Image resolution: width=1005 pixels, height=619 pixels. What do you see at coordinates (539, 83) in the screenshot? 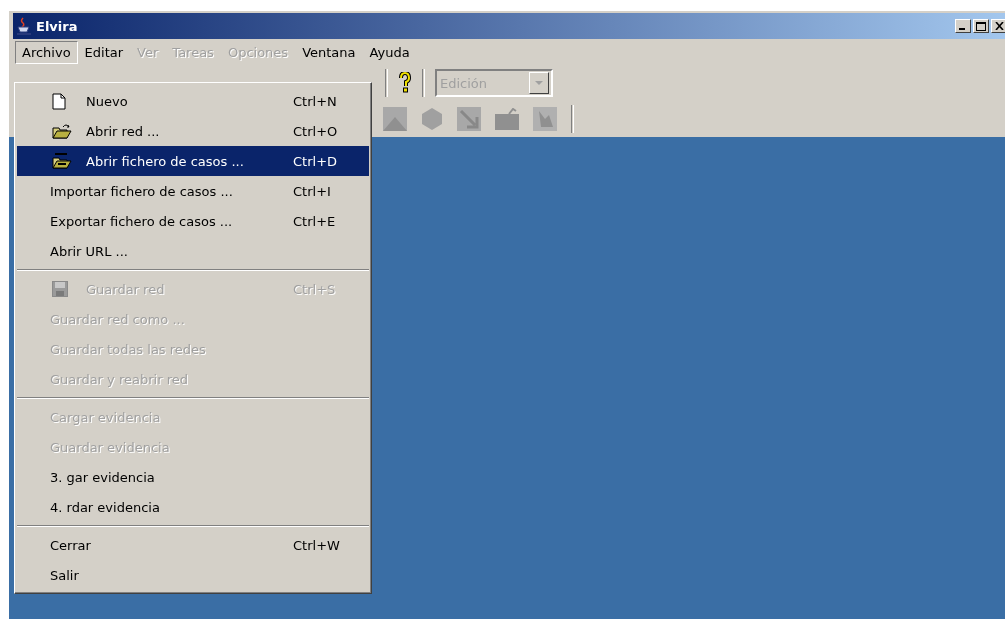
I see `caret-icon` at bounding box center [539, 83].